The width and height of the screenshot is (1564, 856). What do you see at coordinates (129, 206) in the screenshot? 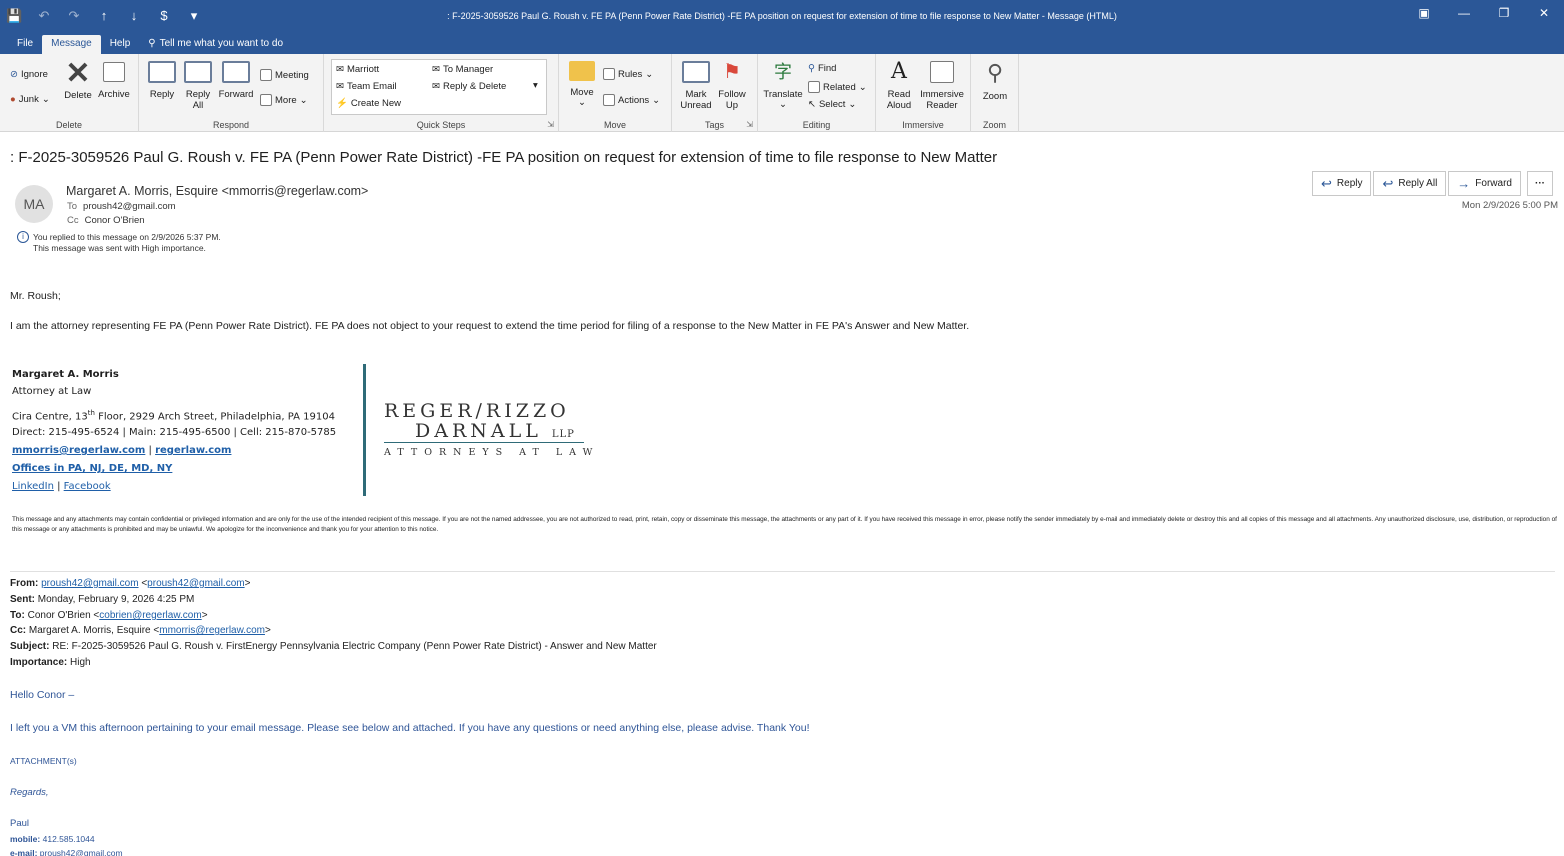
I see `to-recipient: proush42@gmail.com` at bounding box center [129, 206].